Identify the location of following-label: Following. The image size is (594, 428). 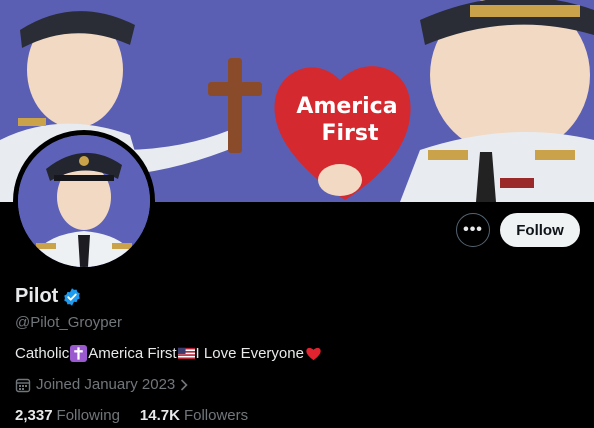
(88, 415).